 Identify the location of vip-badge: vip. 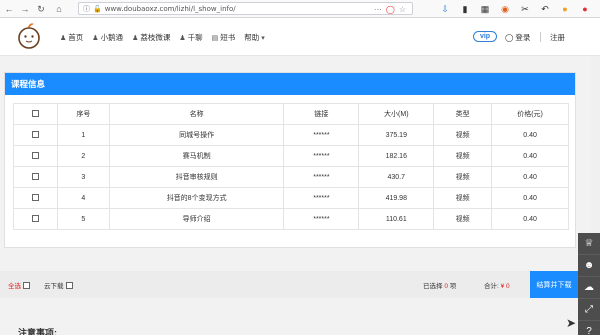
(485, 36).